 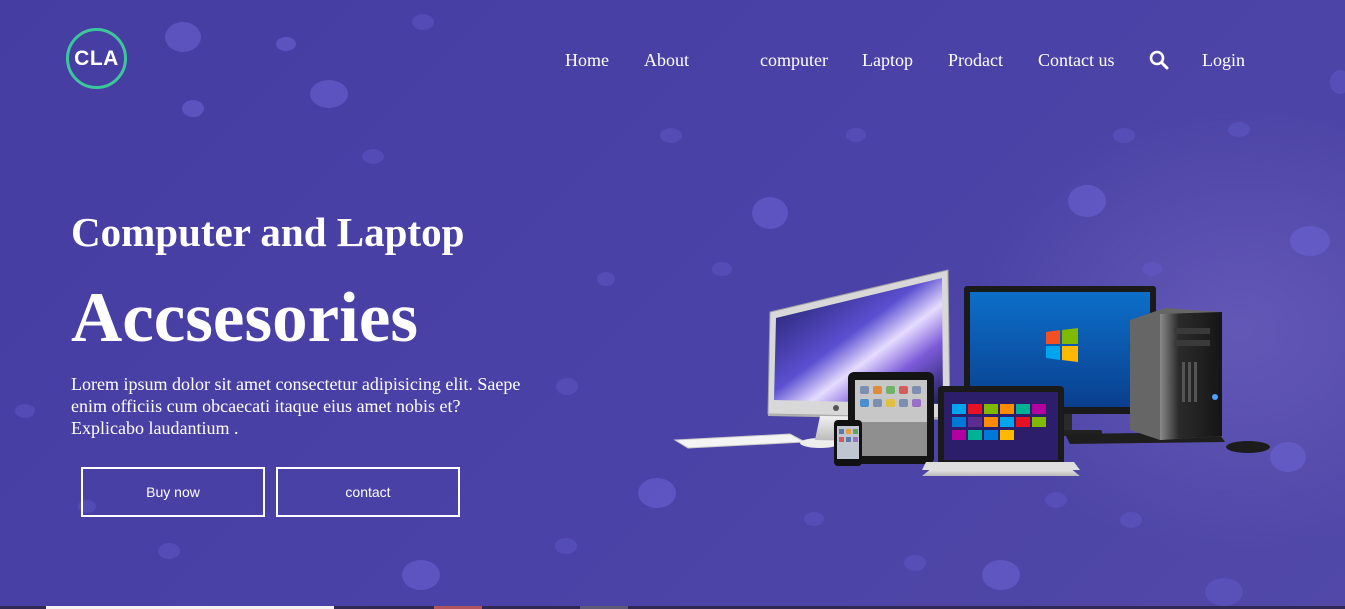 What do you see at coordinates (173, 492) in the screenshot?
I see `buy-now-button: Buy now` at bounding box center [173, 492].